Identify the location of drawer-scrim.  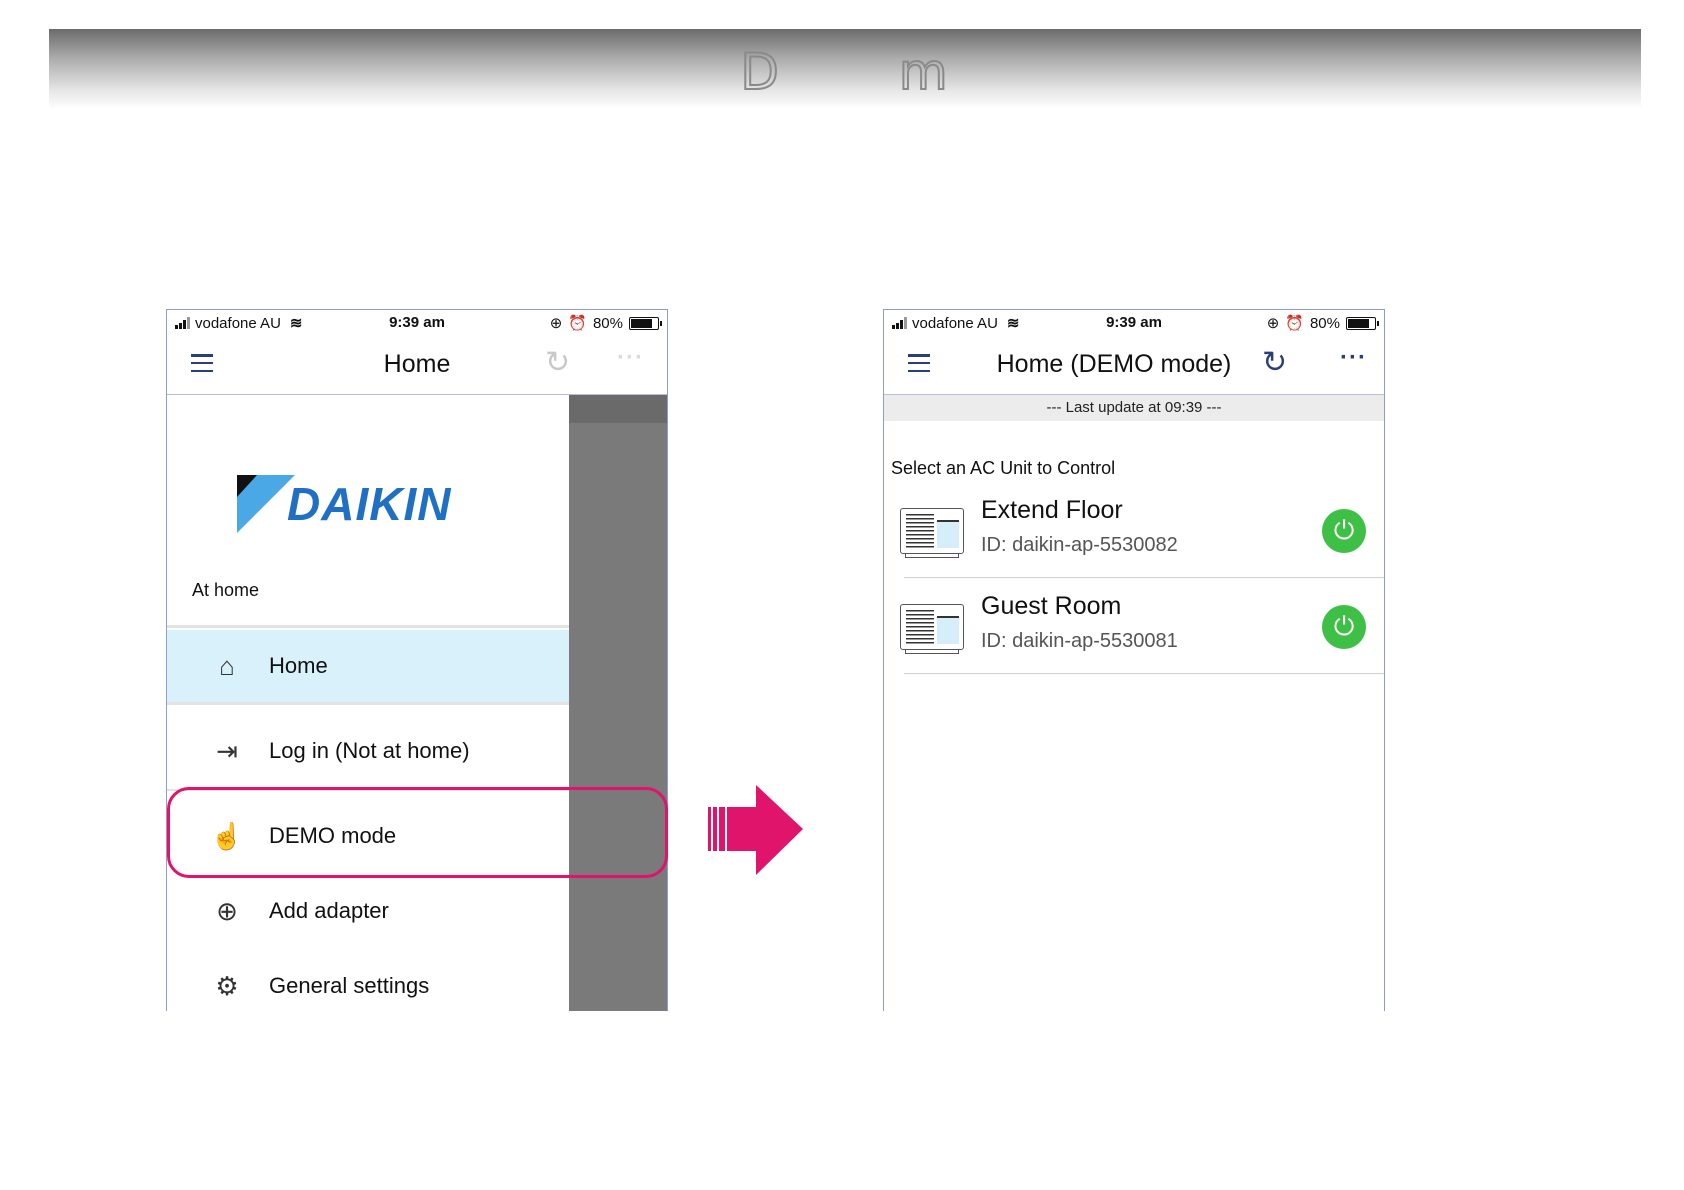
(618, 703).